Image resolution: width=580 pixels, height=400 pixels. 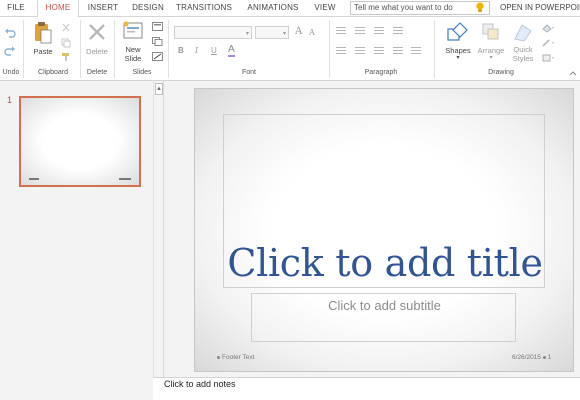 I want to click on open-in-powerpoint-button: OPEN IN POWERPOINT, so click(x=540, y=8).